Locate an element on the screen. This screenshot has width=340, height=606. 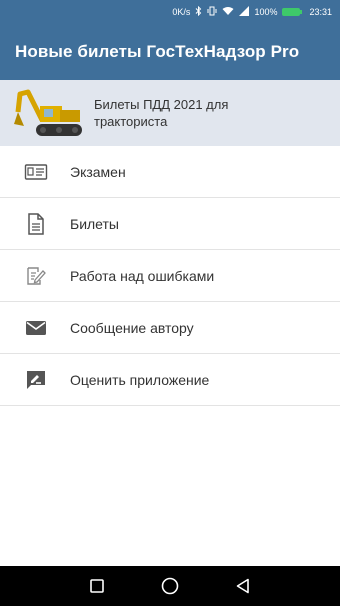
home-circle-icon is located at coordinates (170, 586).